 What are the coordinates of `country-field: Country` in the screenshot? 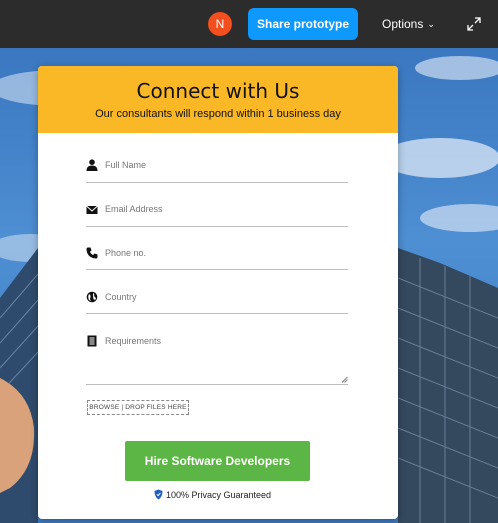 It's located at (217, 301).